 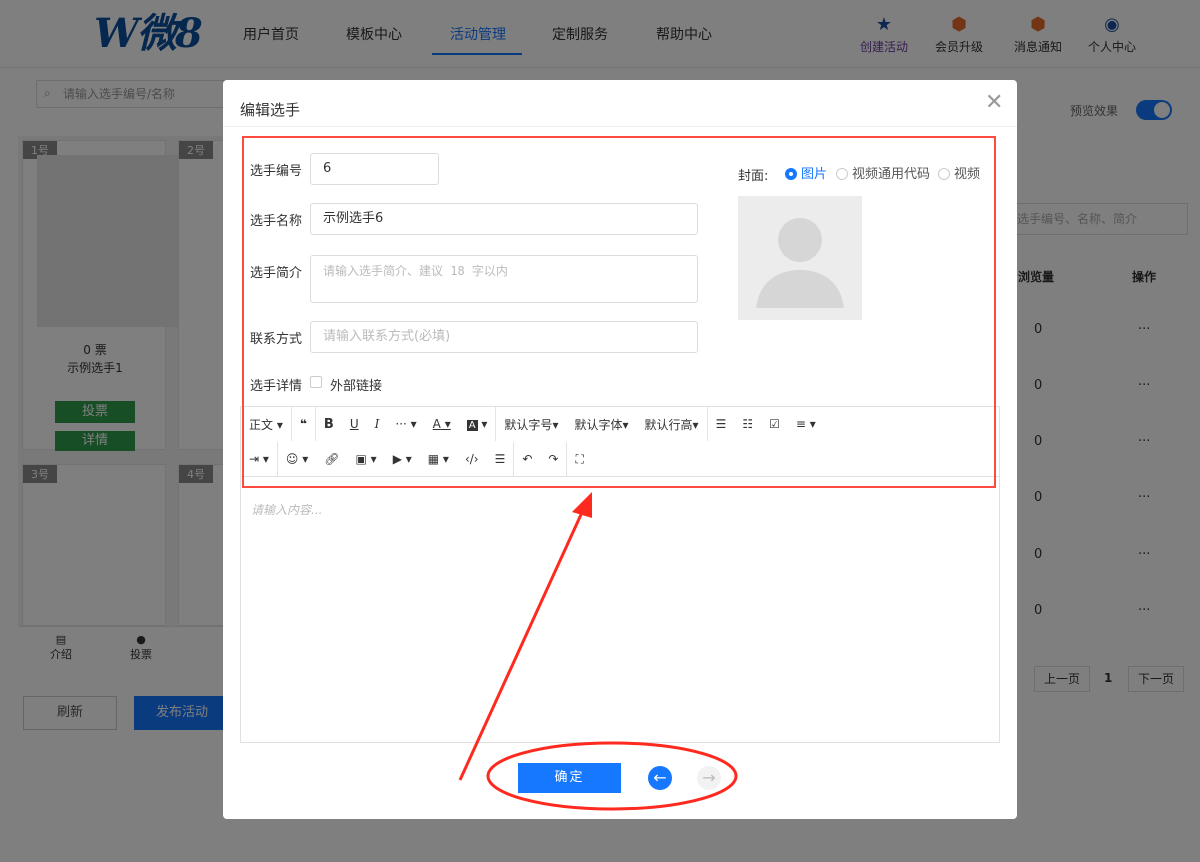 What do you see at coordinates (522, 644) in the screenshot?
I see `annotation-arrow` at bounding box center [522, 644].